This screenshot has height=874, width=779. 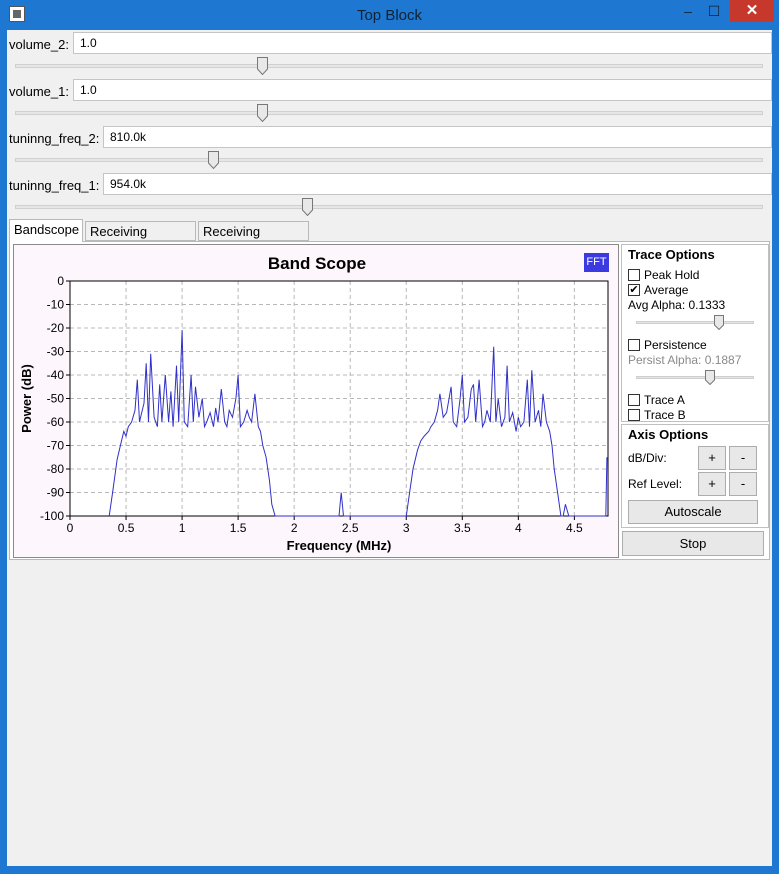 What do you see at coordinates (752, 11) in the screenshot?
I see `close-button: ✕` at bounding box center [752, 11].